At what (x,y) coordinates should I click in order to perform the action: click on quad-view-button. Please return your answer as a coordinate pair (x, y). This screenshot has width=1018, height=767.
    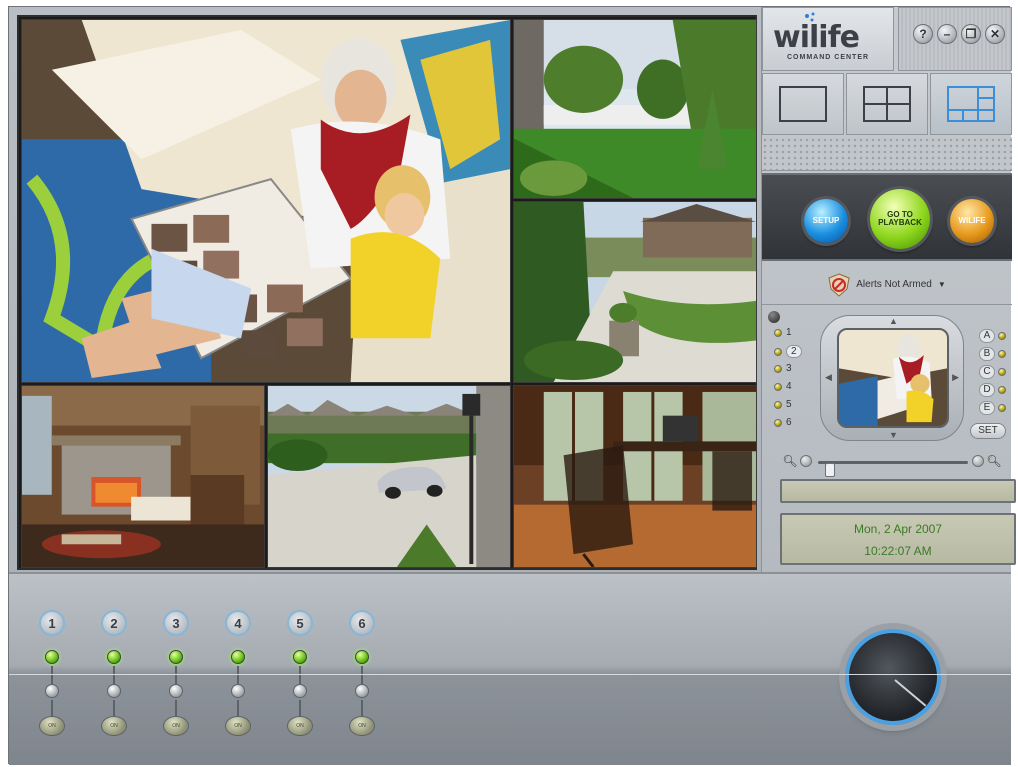
    Looking at the image, I should click on (887, 104).